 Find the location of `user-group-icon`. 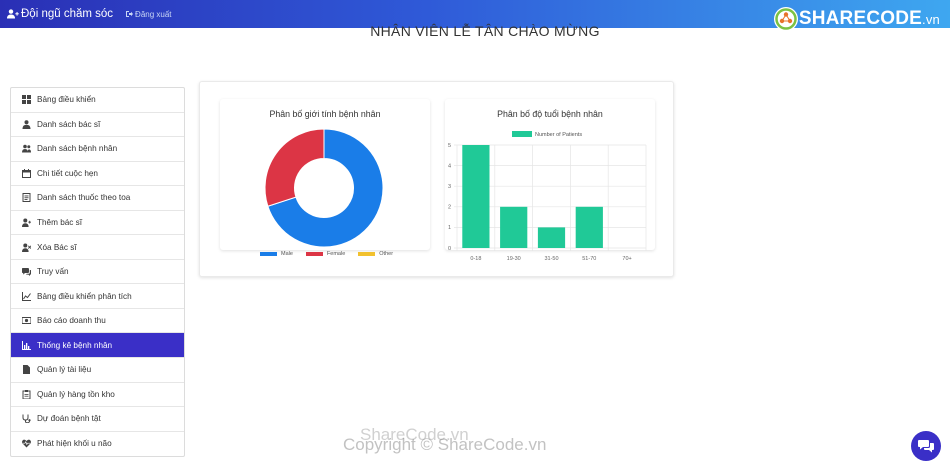

user-group-icon is located at coordinates (13, 14).